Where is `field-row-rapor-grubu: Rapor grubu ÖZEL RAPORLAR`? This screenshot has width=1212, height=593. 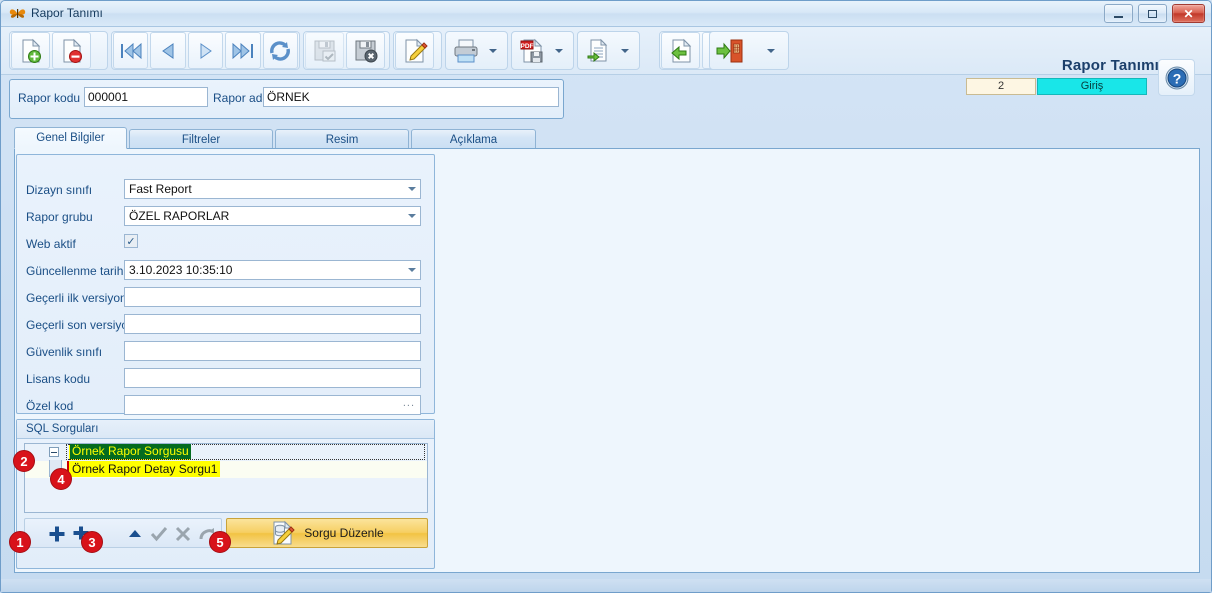
field-row-rapor-grubu: Rapor grubu ÖZEL RAPORLAR is located at coordinates (225, 217).